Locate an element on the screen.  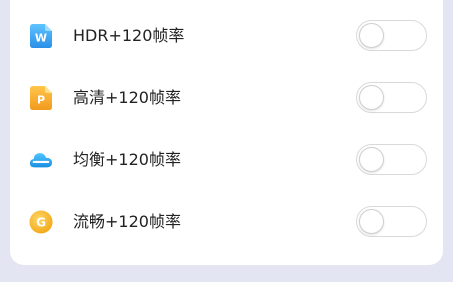
row-label: 高清+120帧率 is located at coordinates (127, 97).